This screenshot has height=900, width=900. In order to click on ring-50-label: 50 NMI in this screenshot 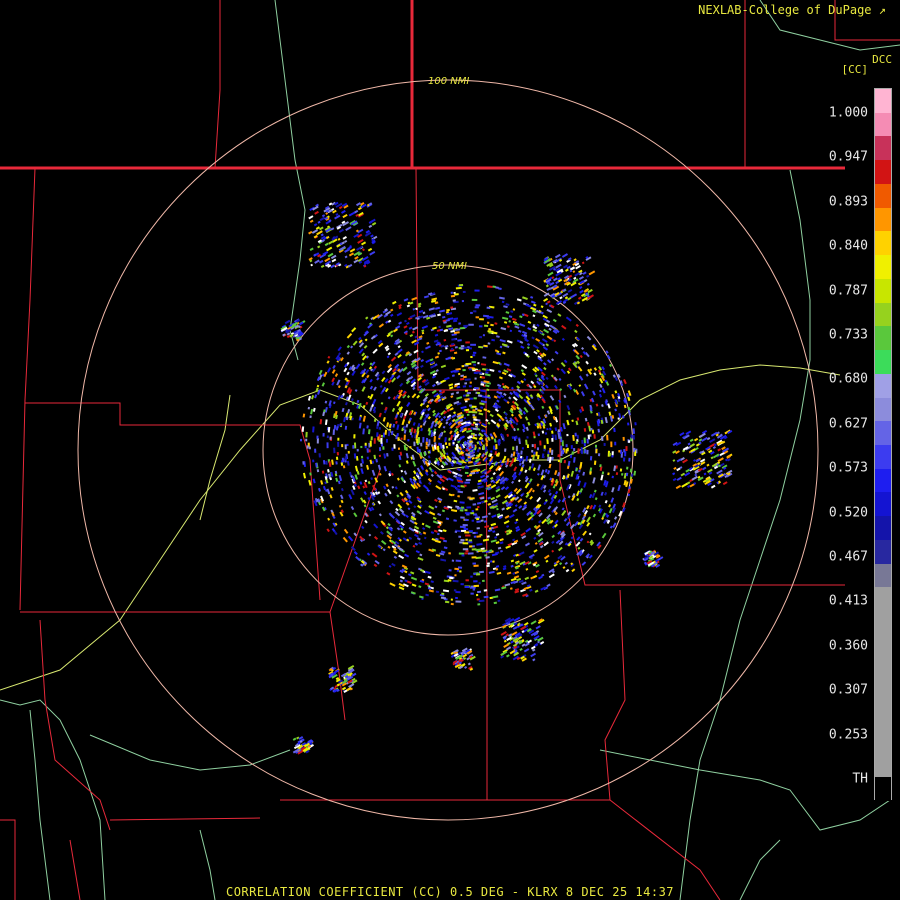, I will do `click(449, 266)`.